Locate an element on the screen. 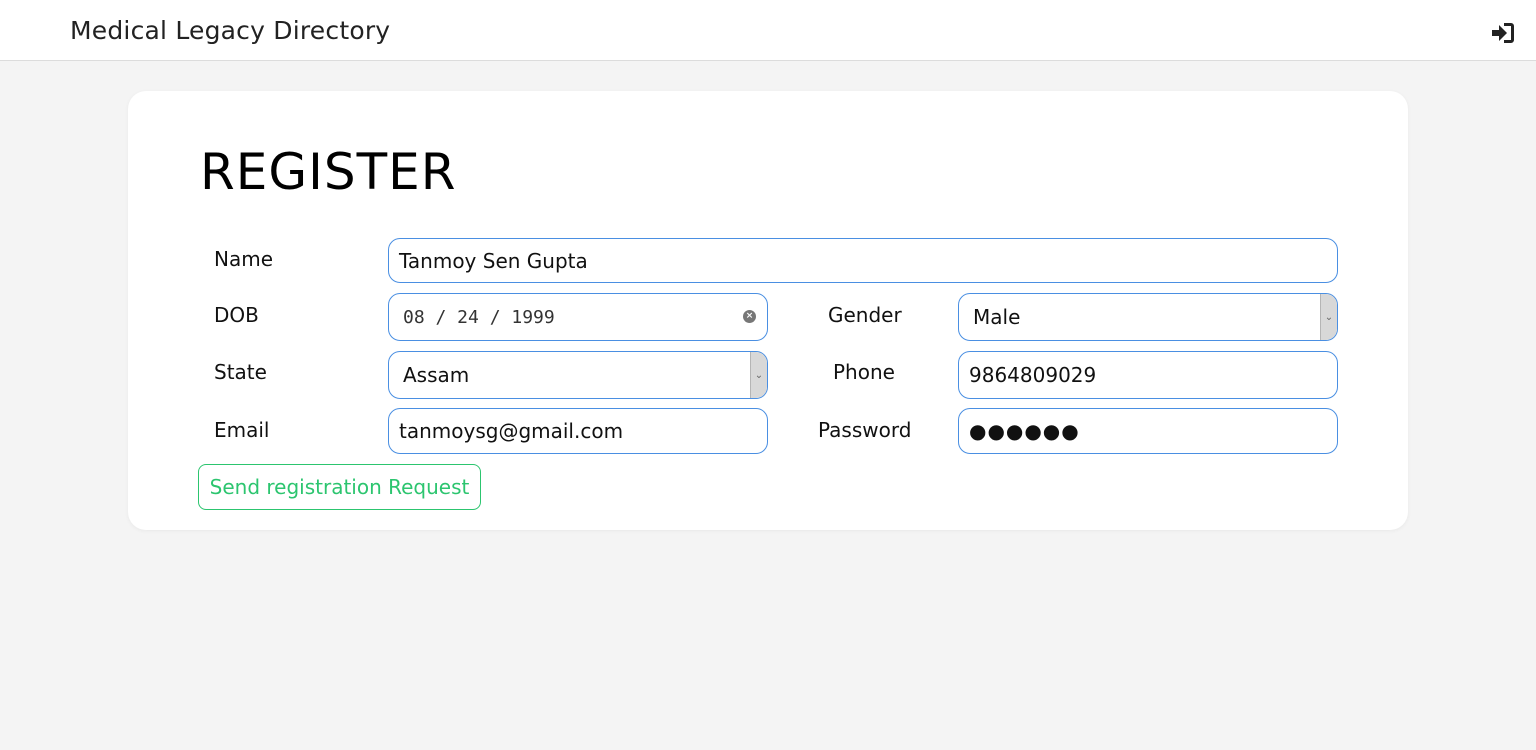  page-title: REGISTER is located at coordinates (328, 172).